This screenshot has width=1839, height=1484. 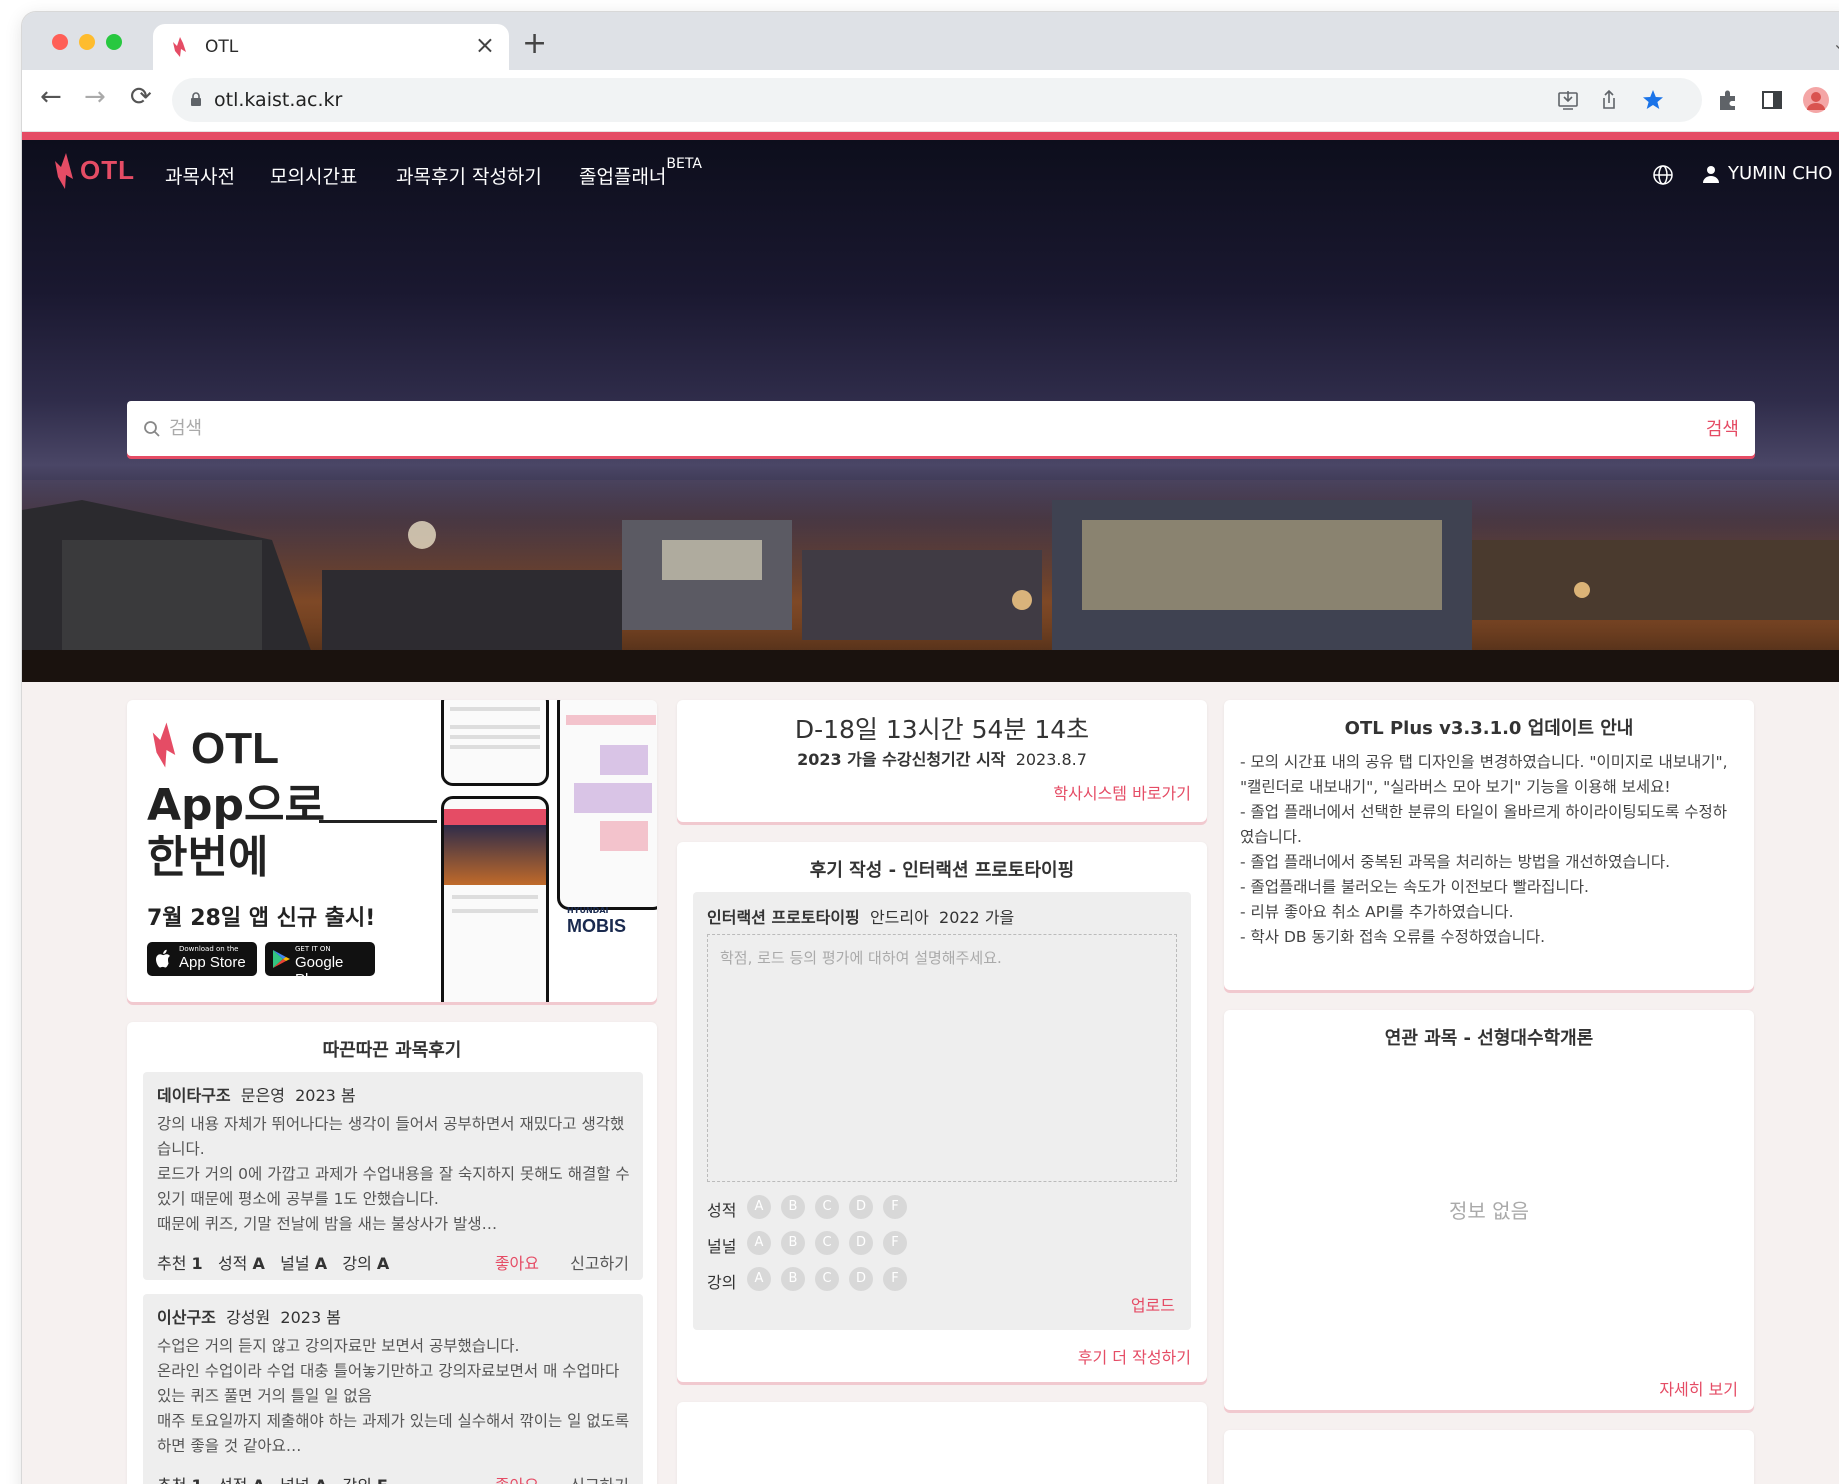 What do you see at coordinates (222, 47) in the screenshot?
I see `tab-title: OTL` at bounding box center [222, 47].